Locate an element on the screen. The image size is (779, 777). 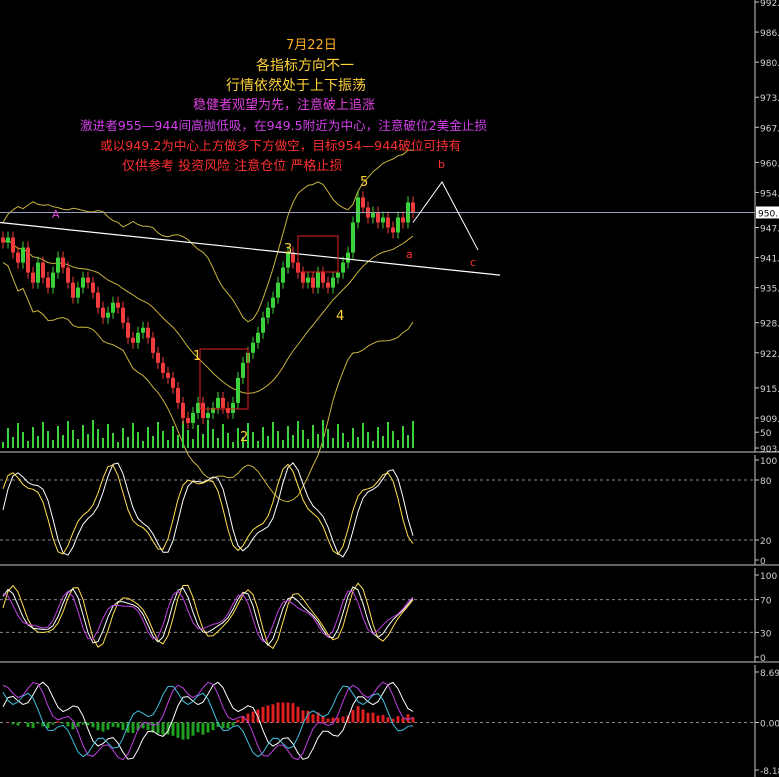
y-tick-label: 100 is located at coordinates (768, 577).